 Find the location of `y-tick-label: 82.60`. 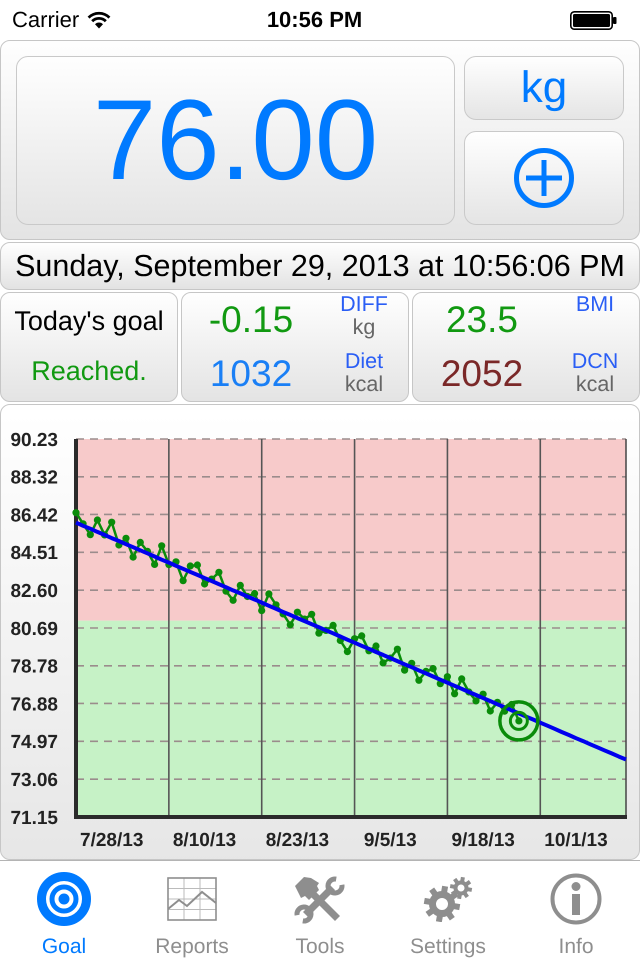

y-tick-label: 82.60 is located at coordinates (34, 591).